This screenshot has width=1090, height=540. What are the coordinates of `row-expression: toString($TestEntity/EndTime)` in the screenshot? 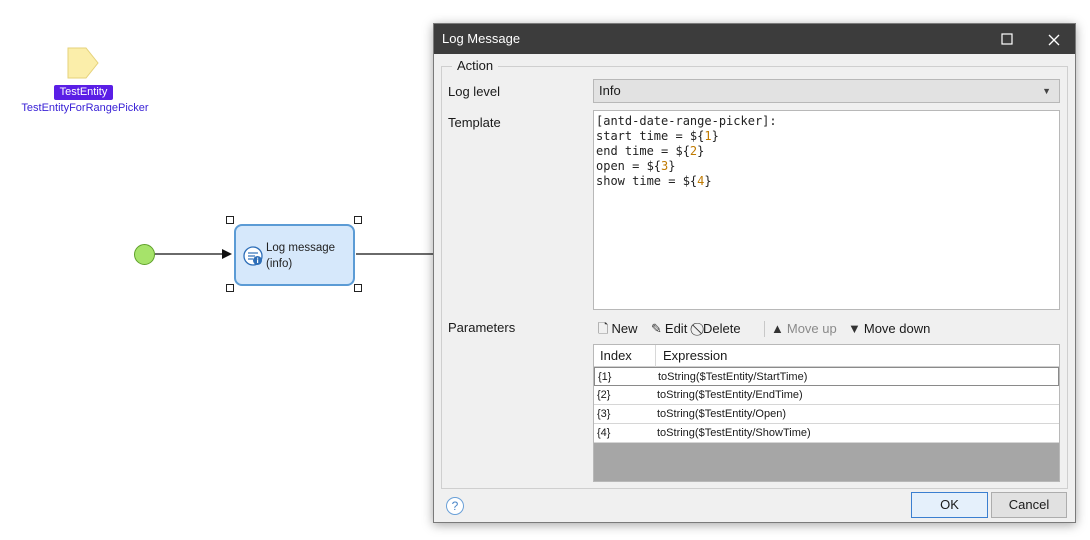 It's located at (730, 395).